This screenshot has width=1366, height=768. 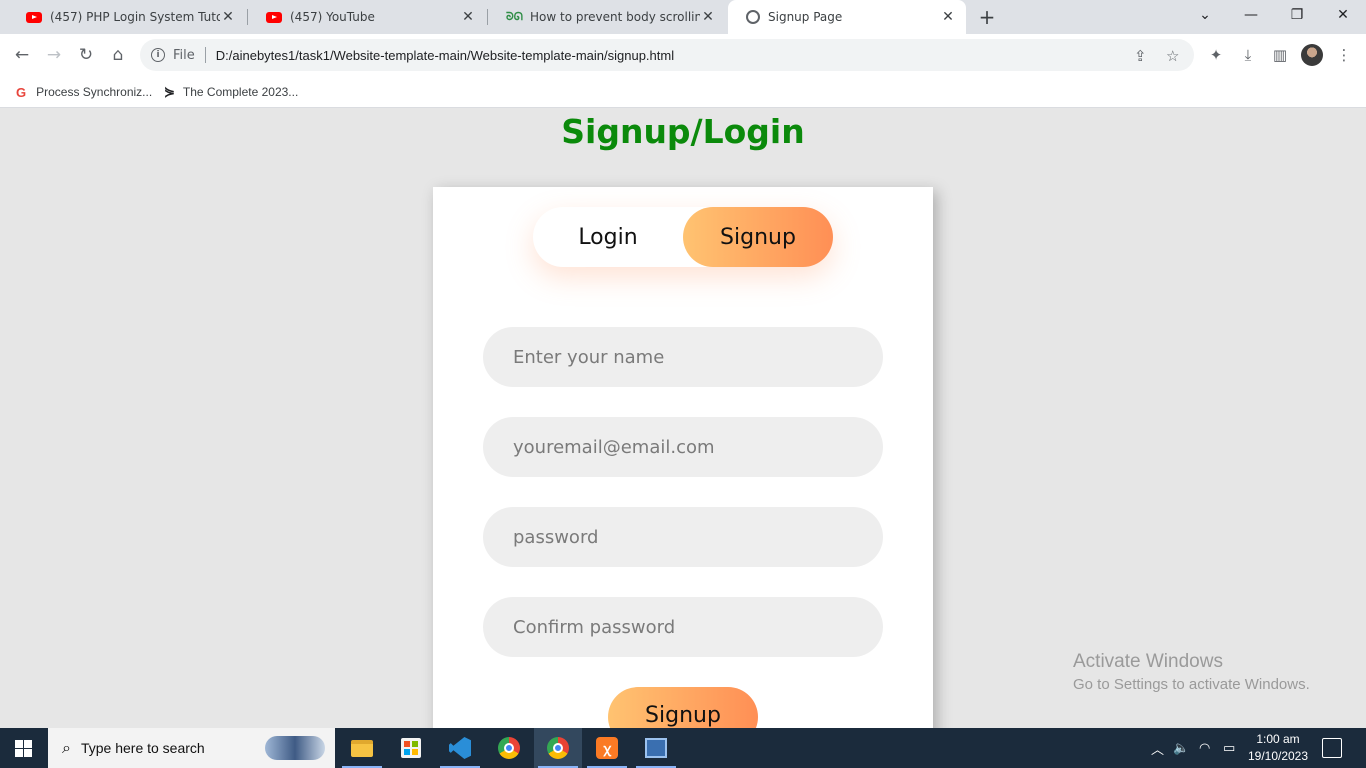 What do you see at coordinates (1181, 748) in the screenshot?
I see `volume-icon: 🔈` at bounding box center [1181, 748].